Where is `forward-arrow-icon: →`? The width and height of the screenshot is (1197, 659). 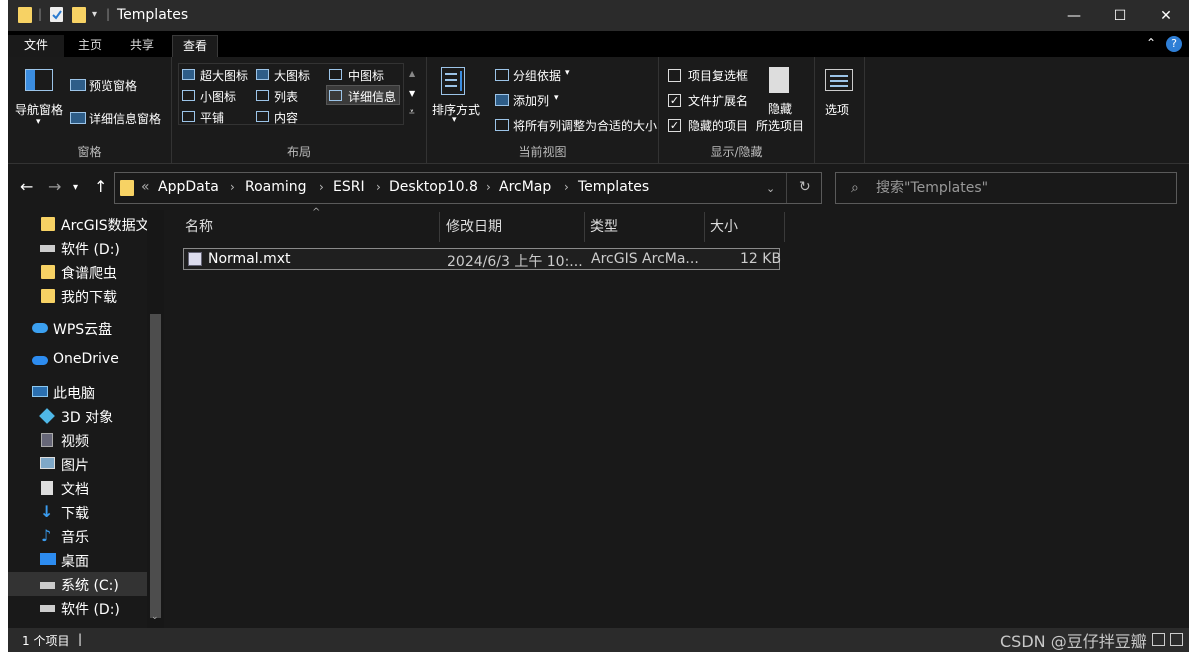 forward-arrow-icon: → is located at coordinates (54, 186).